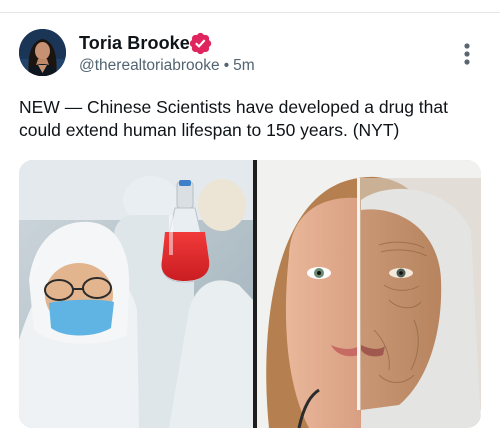 This screenshot has width=500, height=444. I want to click on post-meta: @therealtoriabrooke • 5m, so click(167, 66).